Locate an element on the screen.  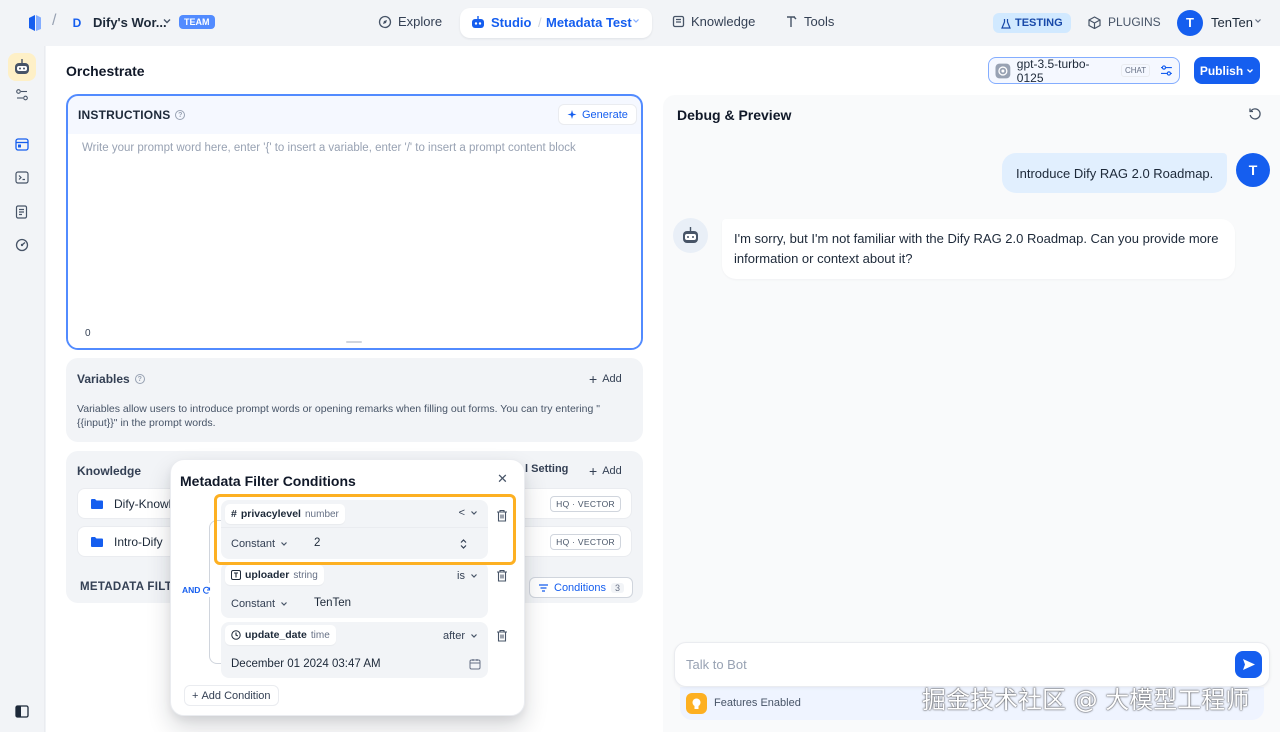
nav-explore-label: Explore is located at coordinates (420, 21).